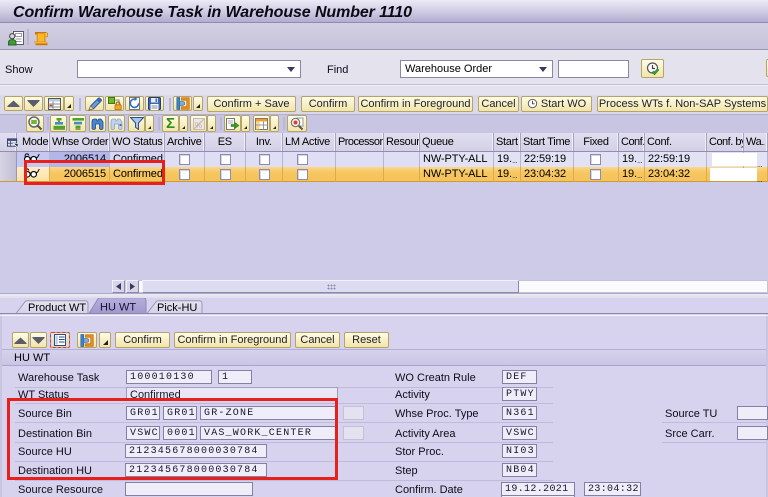  What do you see at coordinates (57, 308) in the screenshot?
I see `svg-text: Product WT` at bounding box center [57, 308].